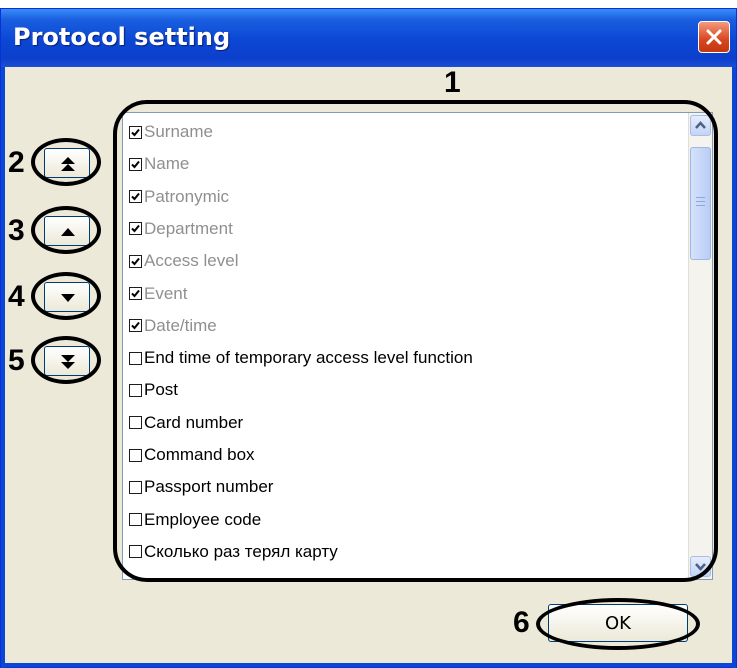 Image resolution: width=737 pixels, height=668 pixels. Describe the element at coordinates (16, 162) in the screenshot. I see `callout-2: 2` at that location.